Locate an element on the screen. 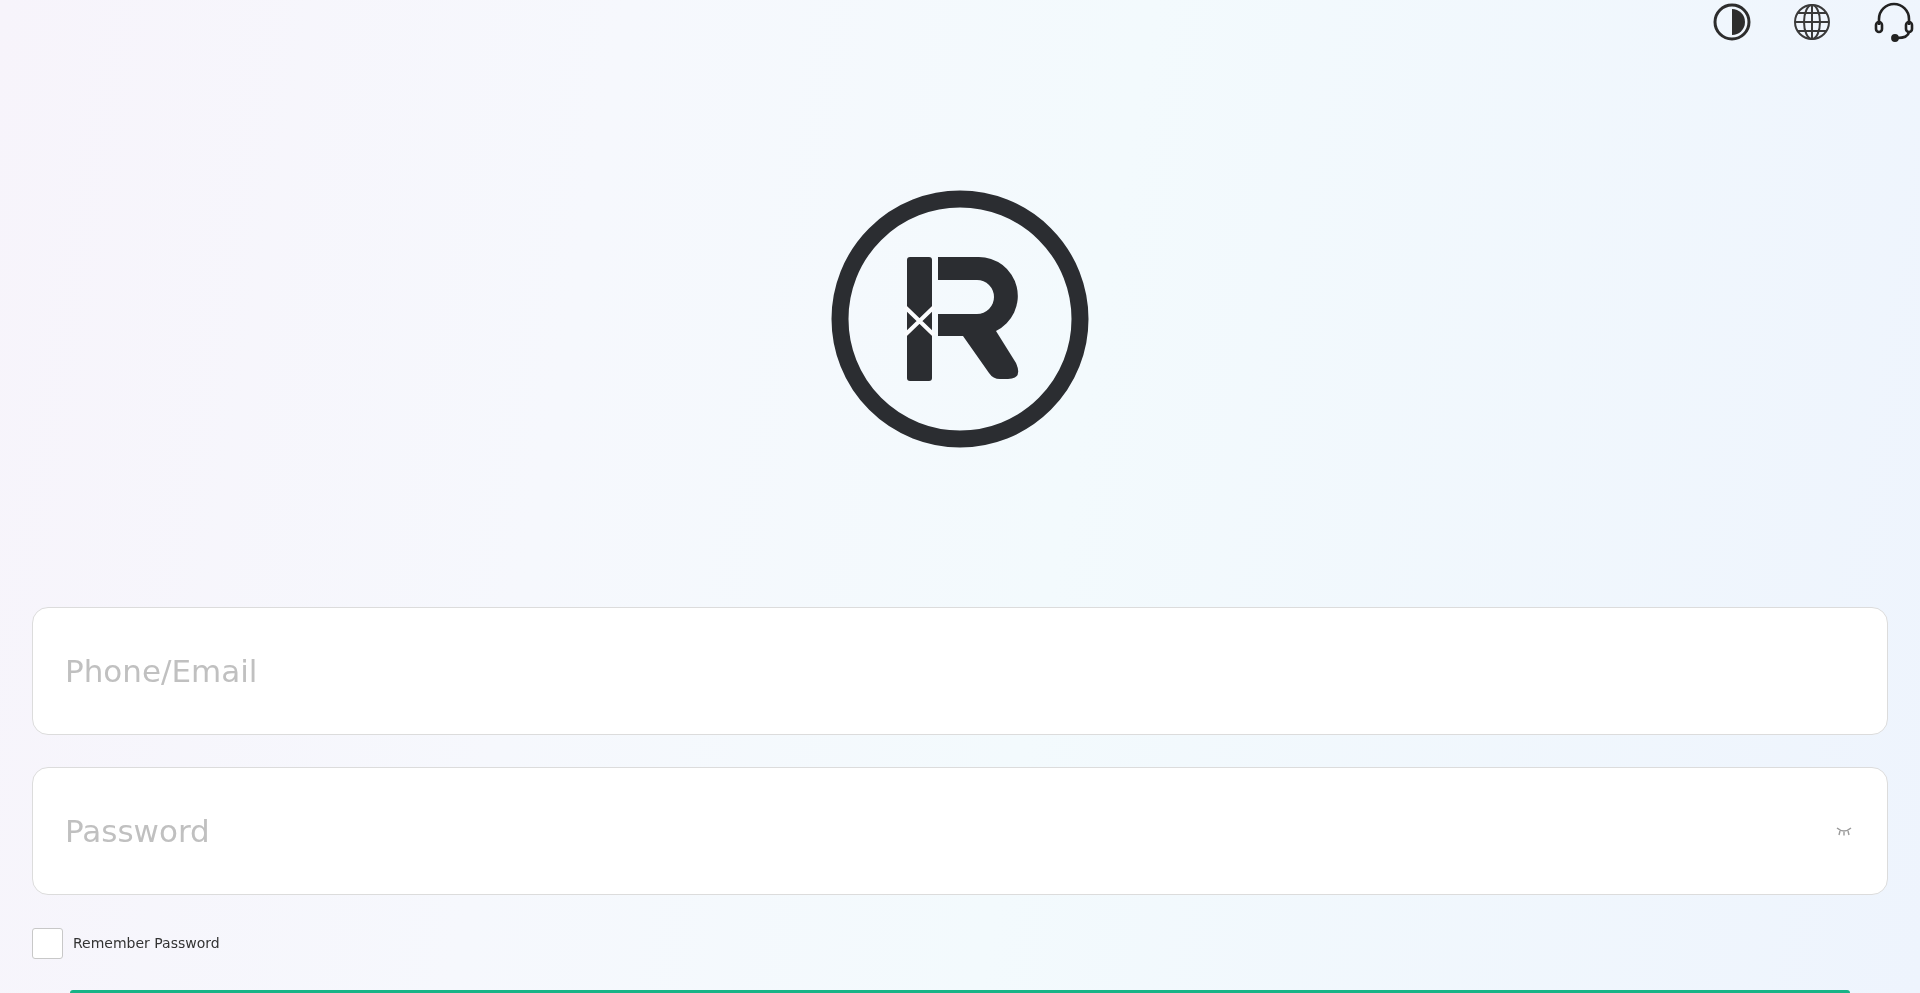 The width and height of the screenshot is (1920, 993). globe-icon is located at coordinates (1812, 21).